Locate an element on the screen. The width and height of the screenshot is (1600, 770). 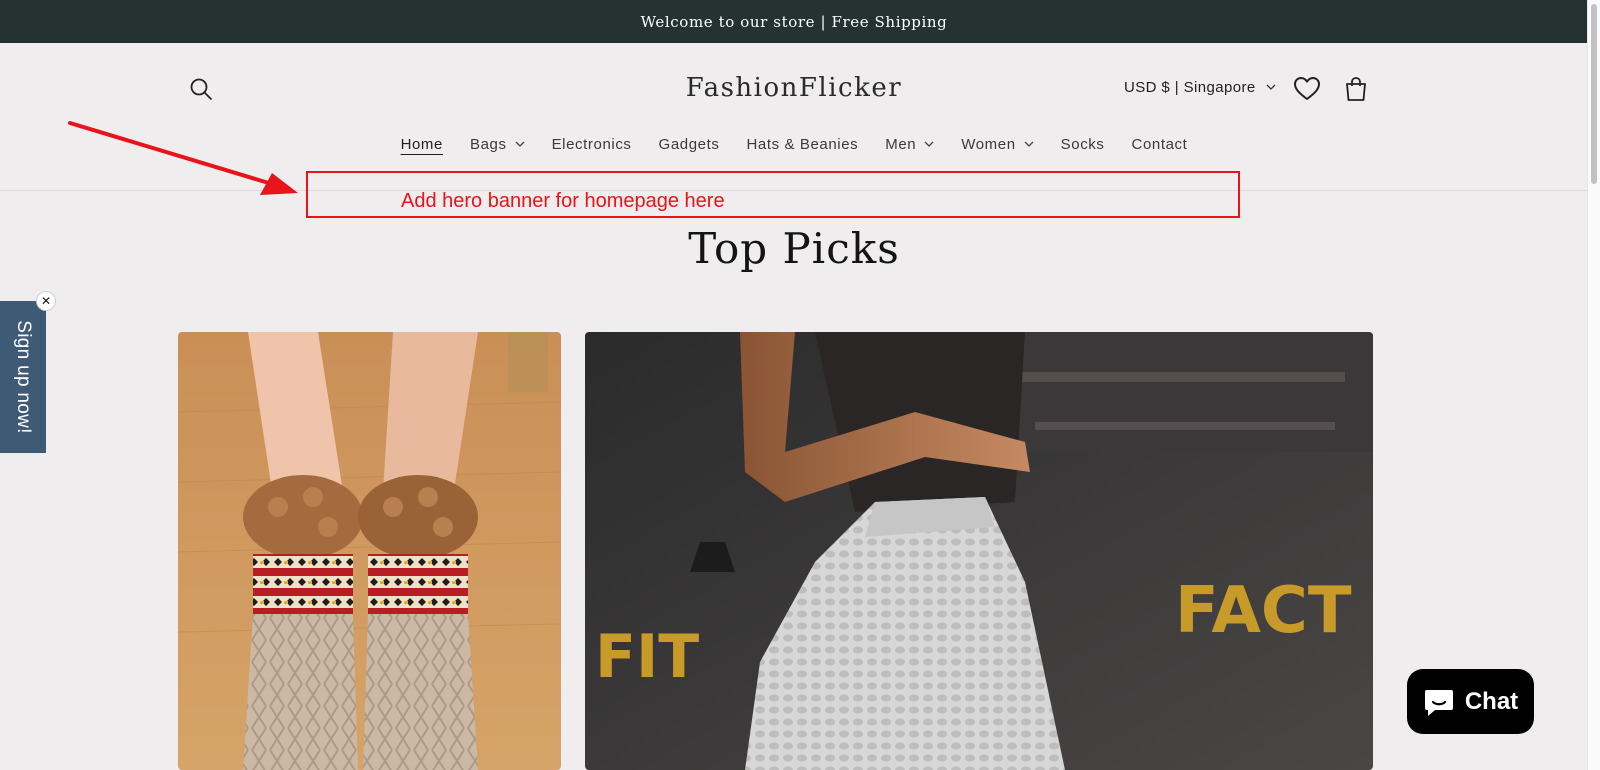
chat-button: Chat is located at coordinates (1470, 701).